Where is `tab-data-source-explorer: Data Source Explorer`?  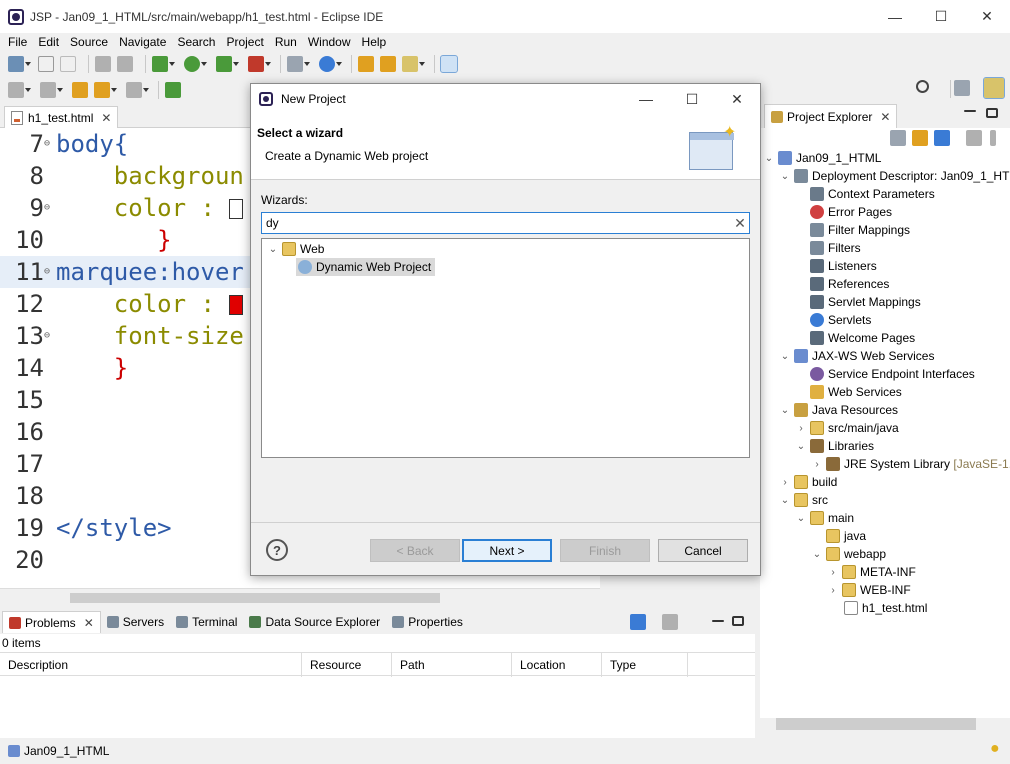 tab-data-source-explorer: Data Source Explorer is located at coordinates (314, 622).